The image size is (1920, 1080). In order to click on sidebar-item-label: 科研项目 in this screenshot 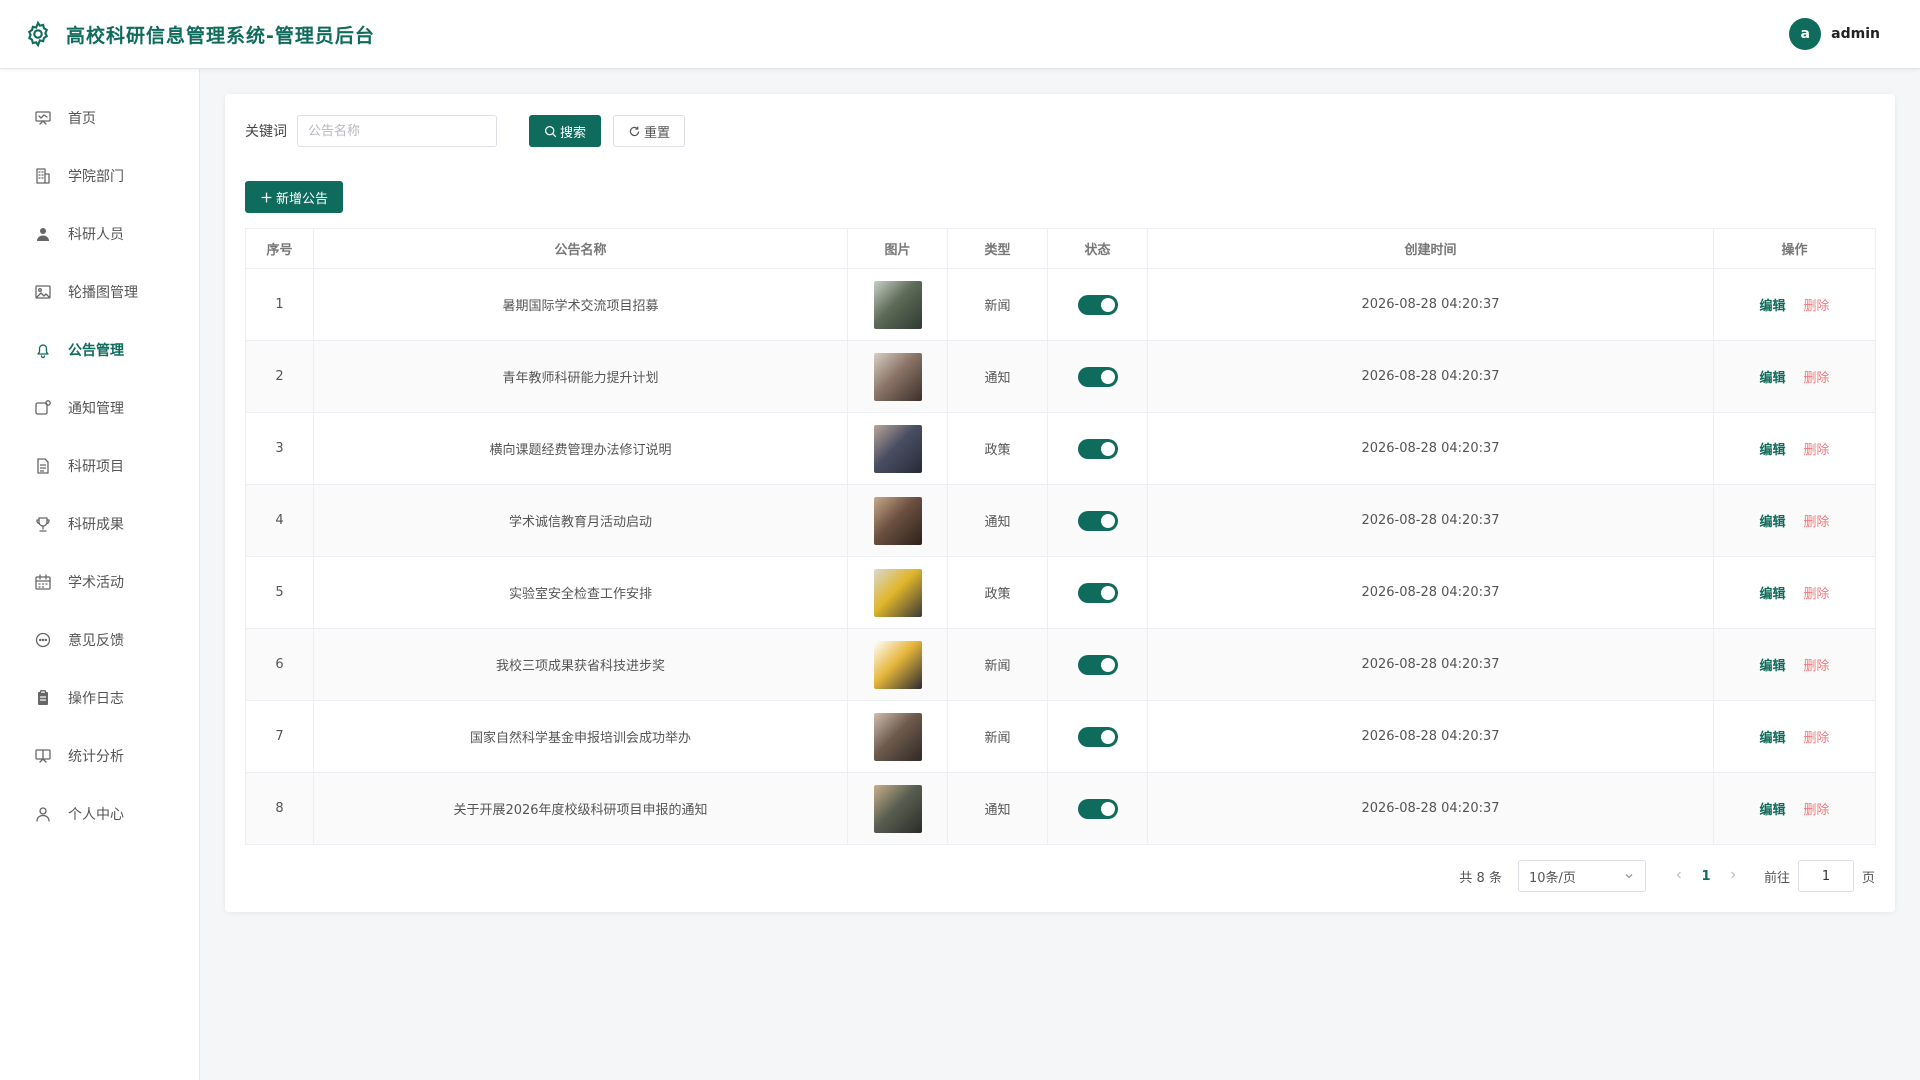, I will do `click(96, 467)`.